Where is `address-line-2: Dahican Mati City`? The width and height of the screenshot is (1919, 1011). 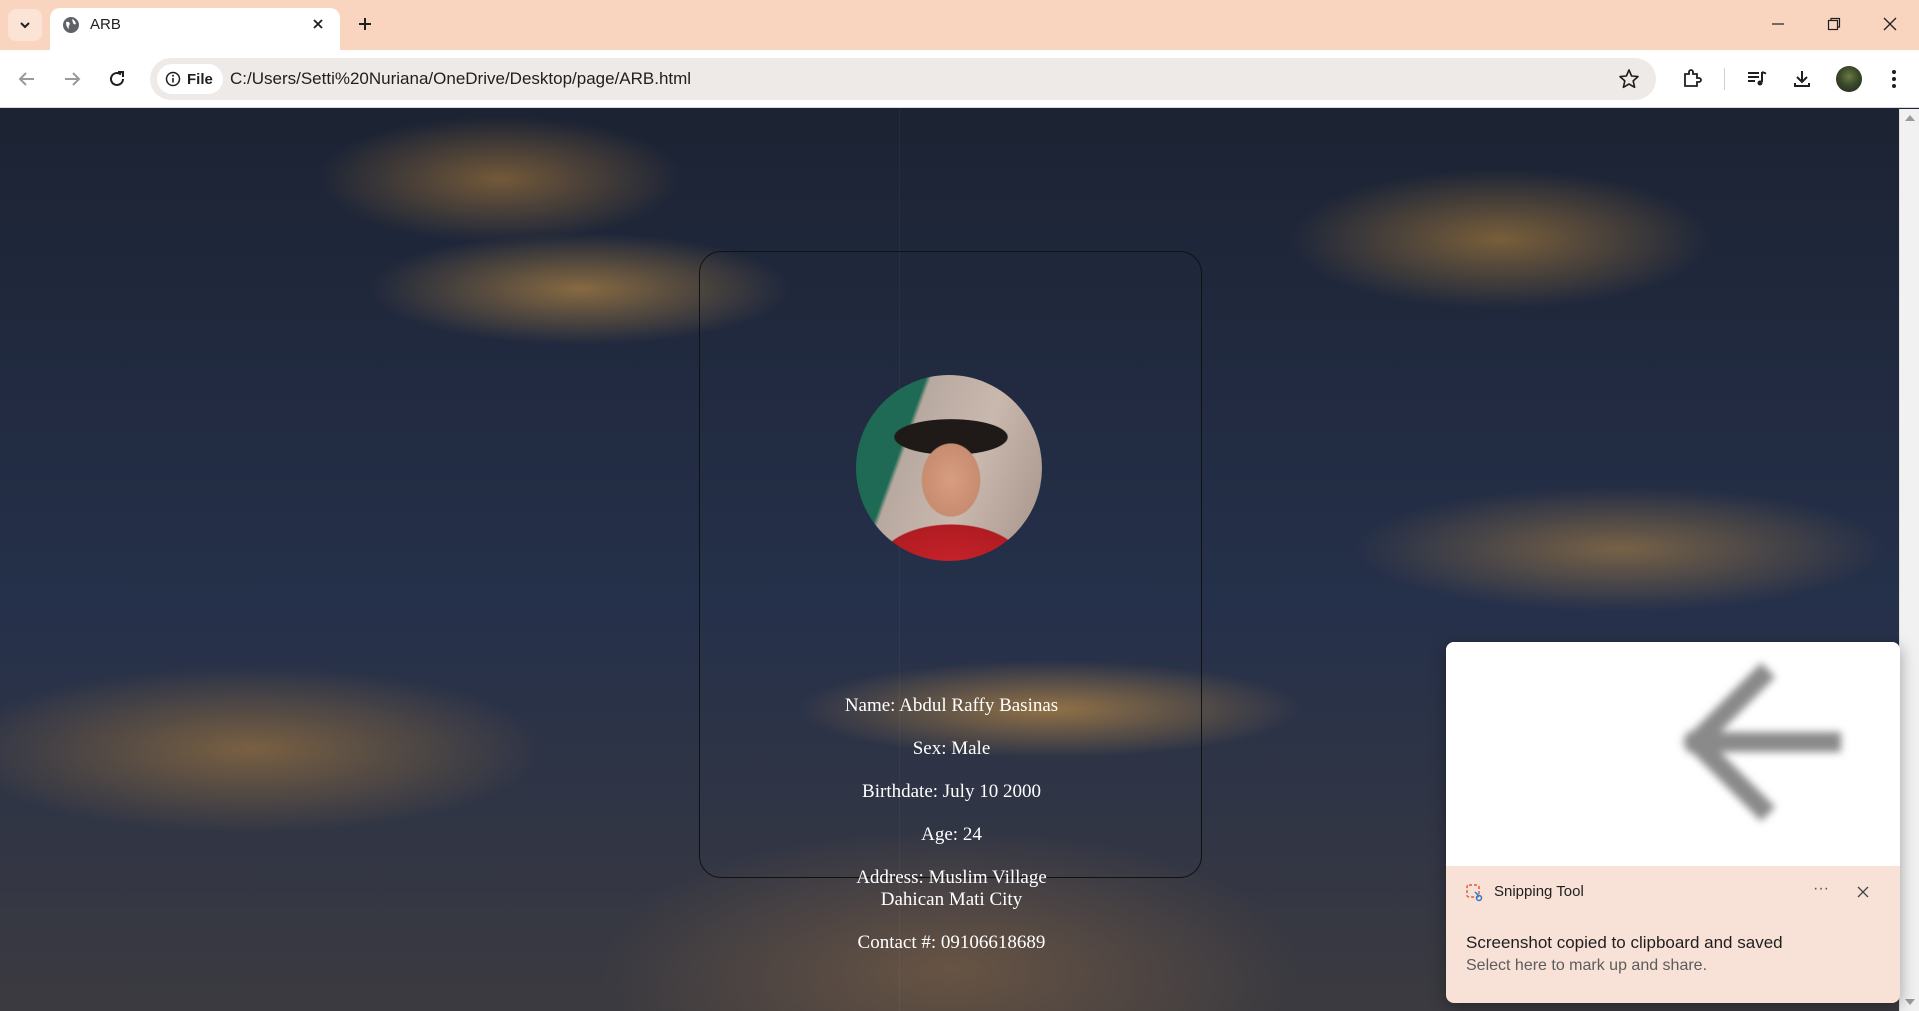 address-line-2: Dahican Mati City is located at coordinates (951, 899).